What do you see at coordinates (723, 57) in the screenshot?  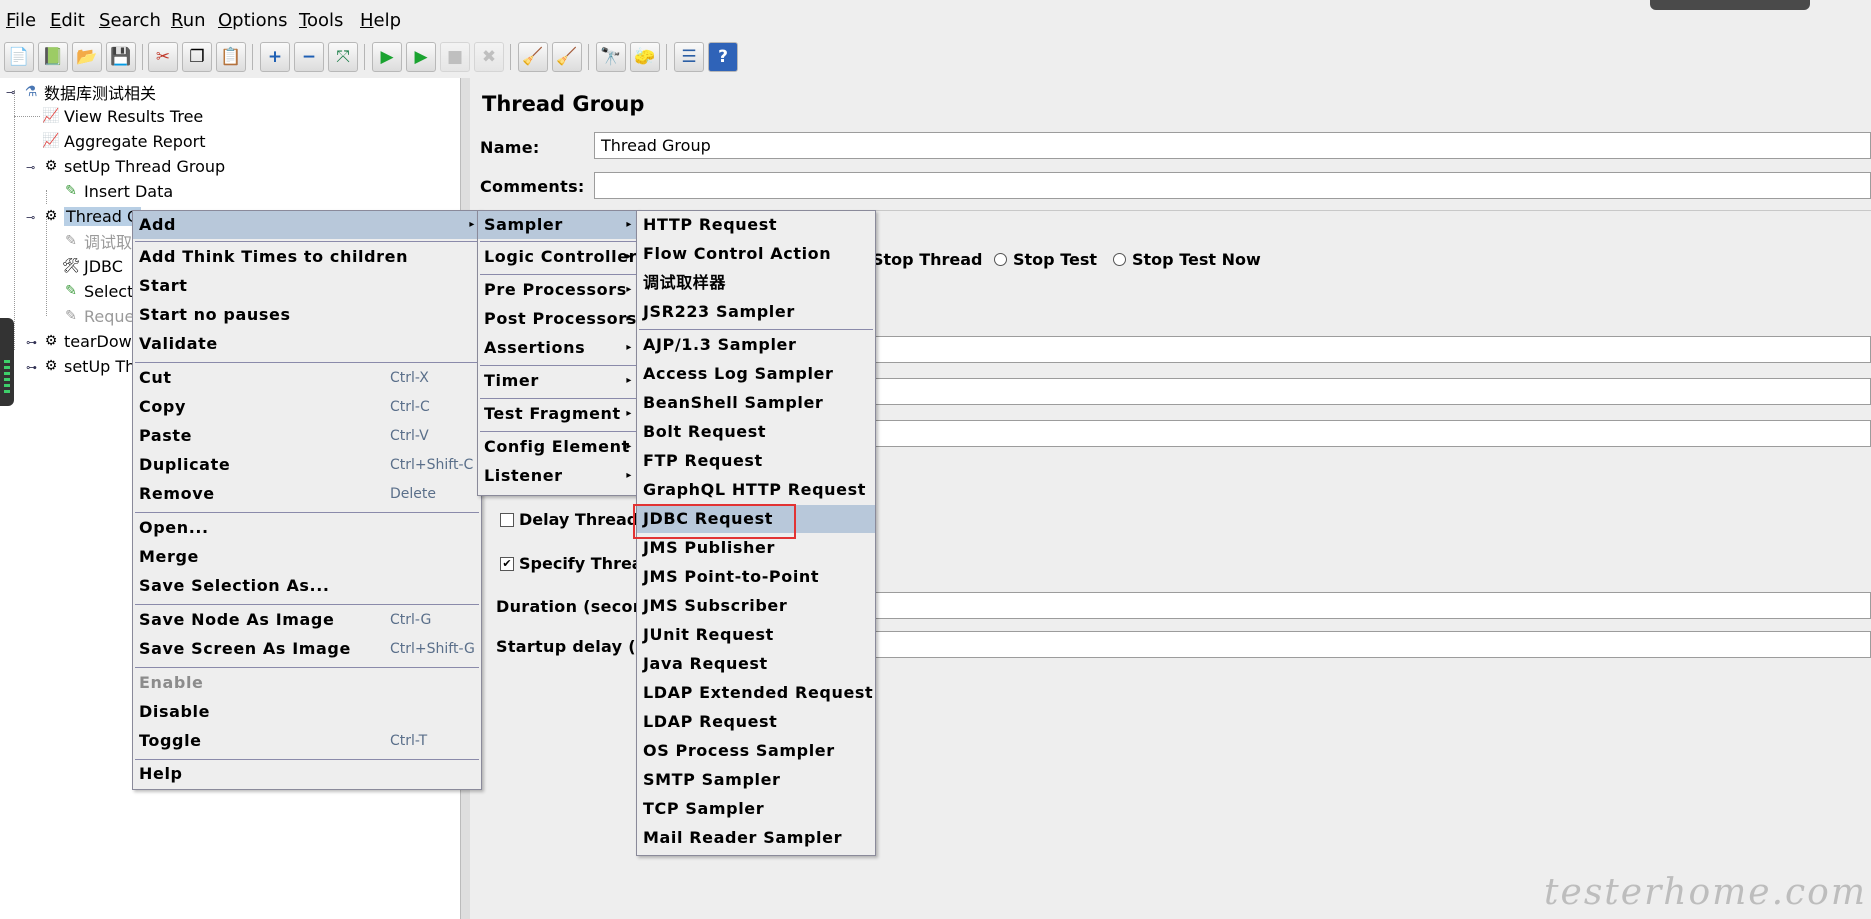 I see `help-icon: ?` at bounding box center [723, 57].